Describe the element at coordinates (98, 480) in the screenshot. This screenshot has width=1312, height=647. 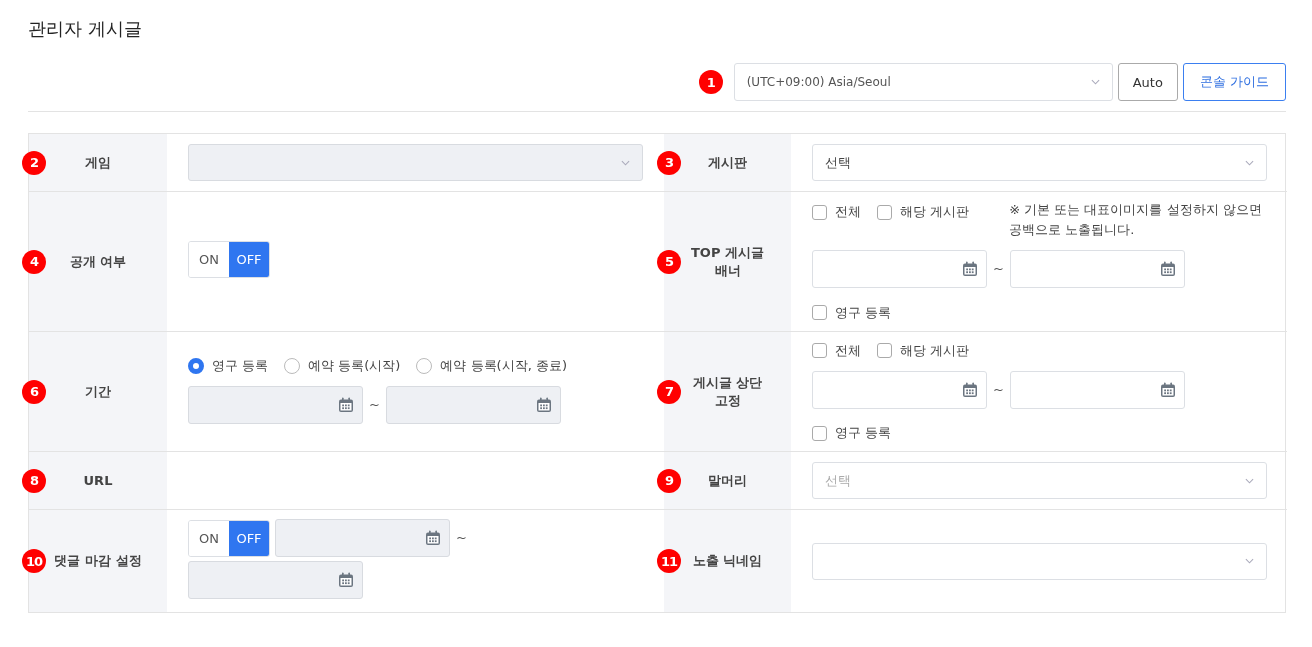
I see `field-label: URL` at that location.